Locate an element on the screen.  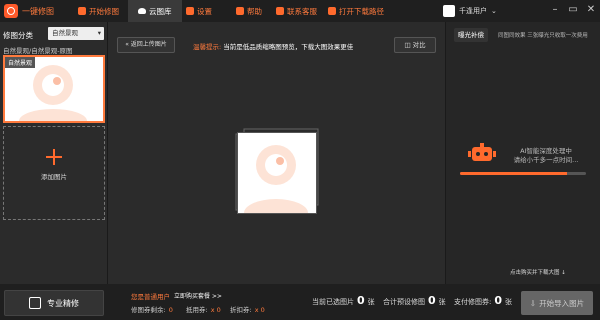
cloud-icon is located at coordinates (142, 11).